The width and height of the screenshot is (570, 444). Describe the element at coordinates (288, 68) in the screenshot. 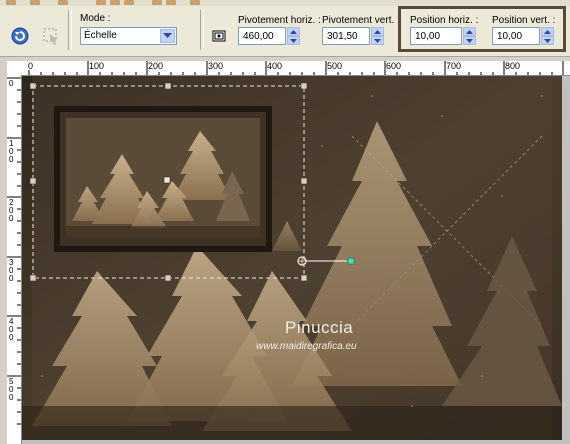

I see `horizontal-ruler: 0 100 200 300 400 500 600 700 800` at that location.